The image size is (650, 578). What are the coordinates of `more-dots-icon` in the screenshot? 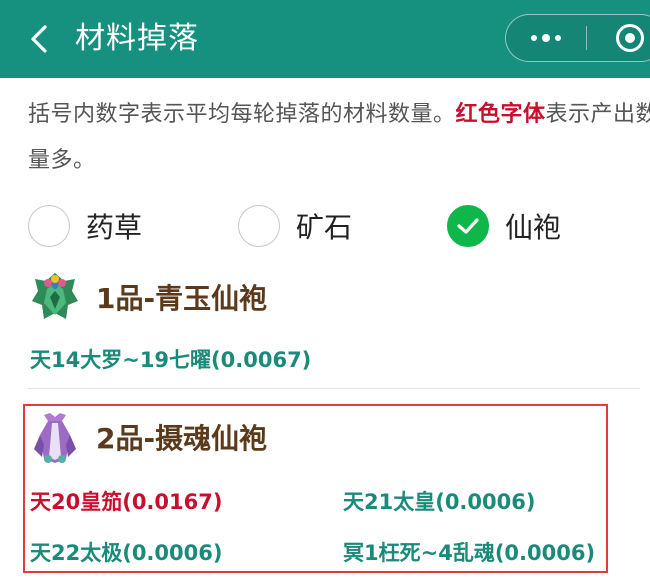 It's located at (534, 37).